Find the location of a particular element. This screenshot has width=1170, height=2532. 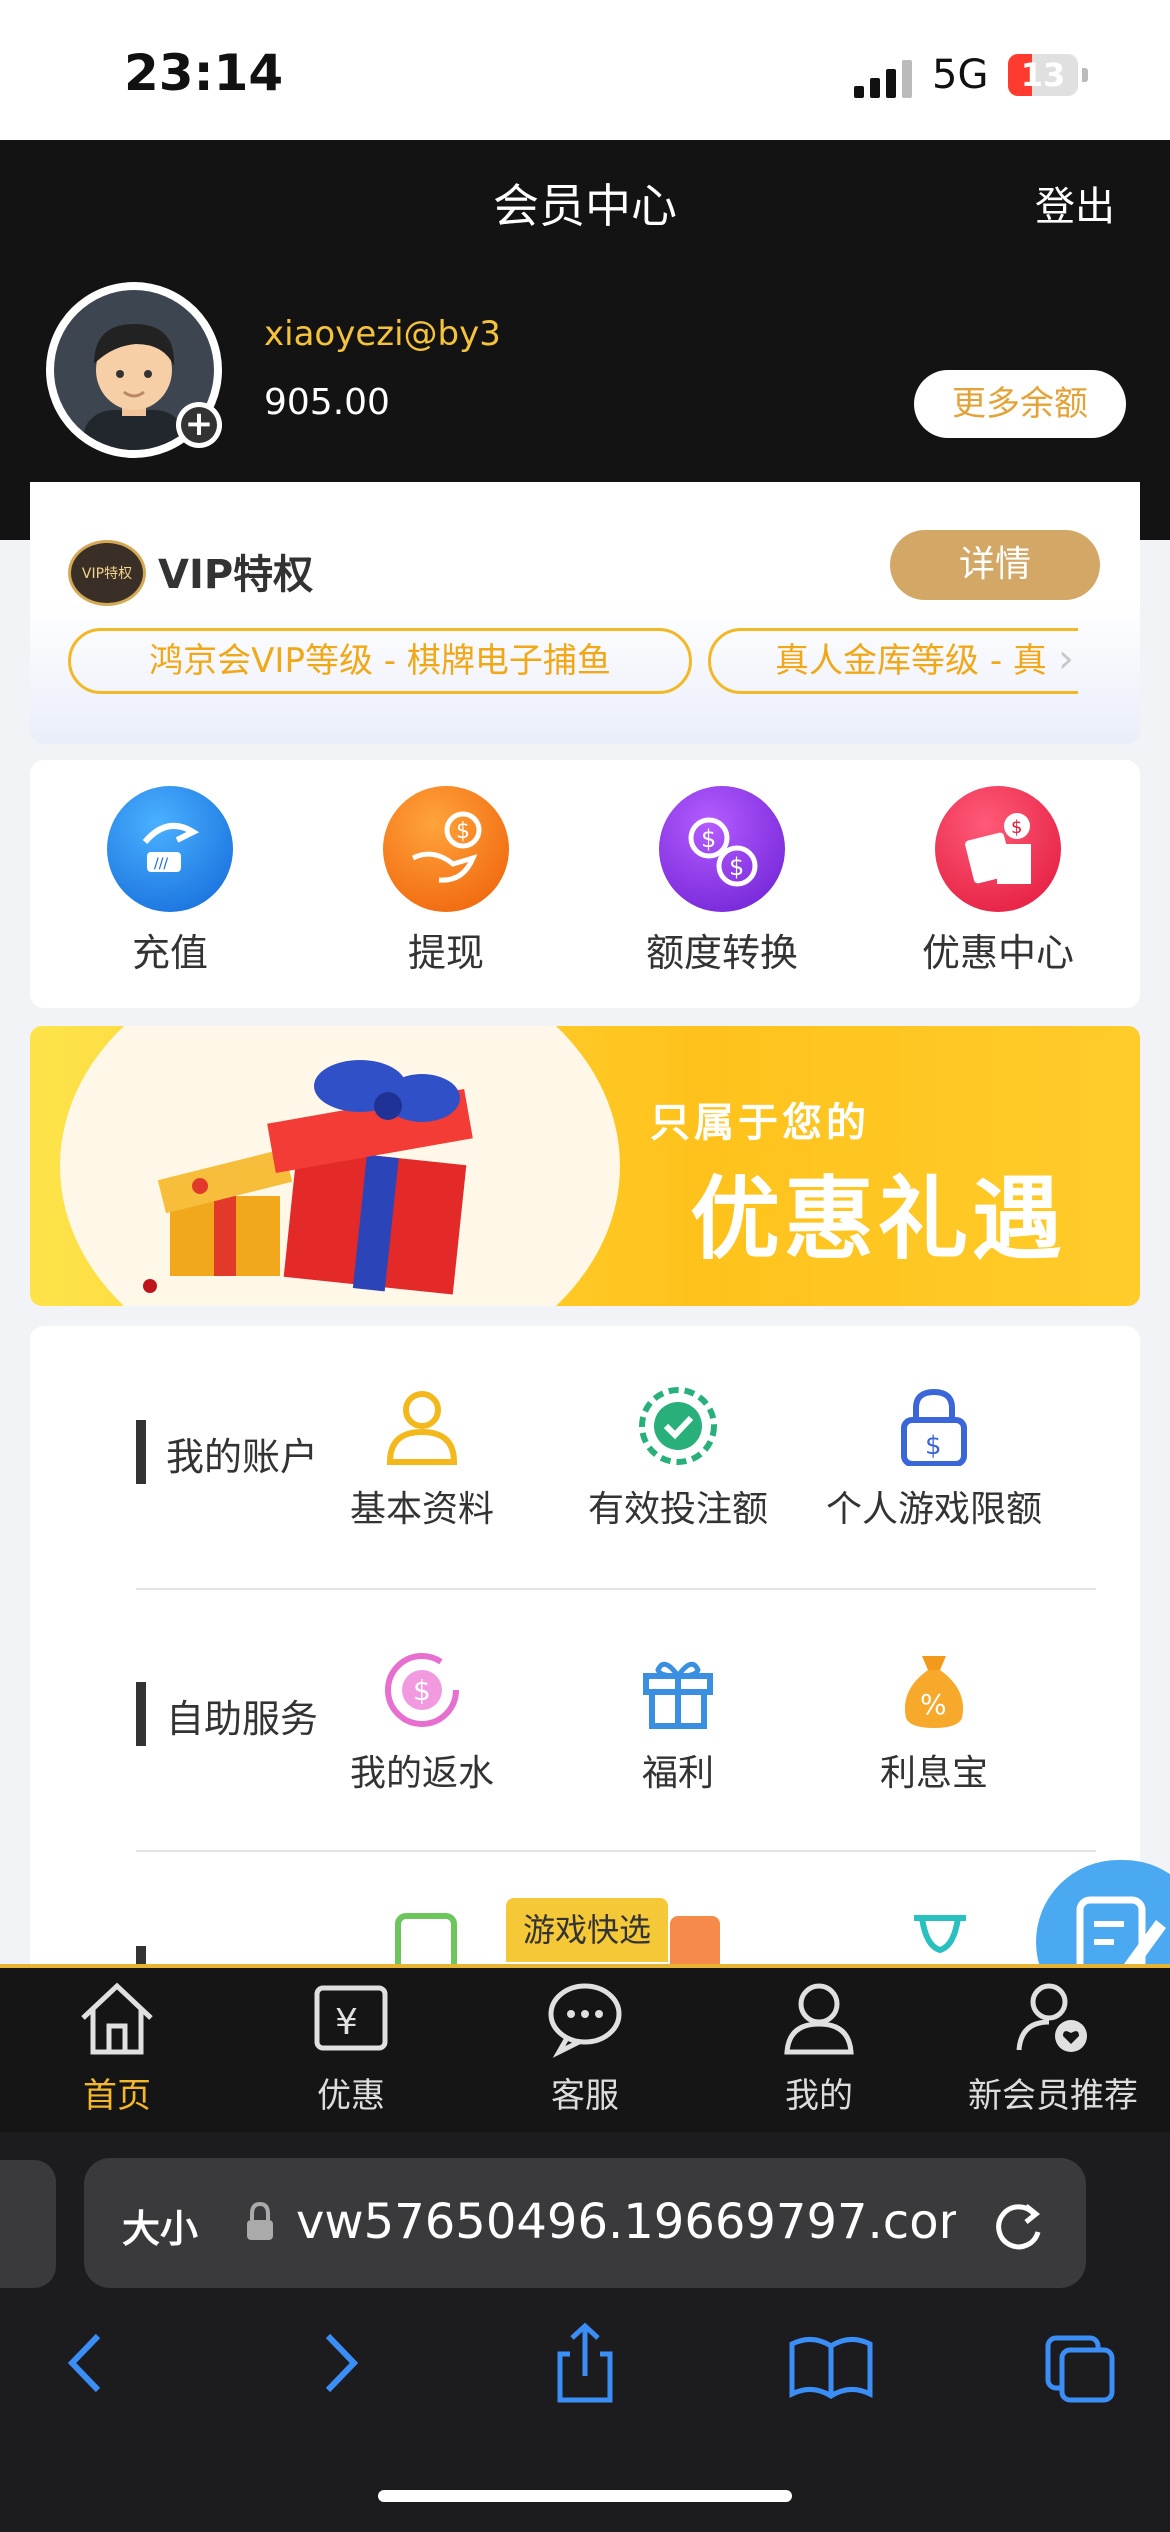

battery-tip is located at coordinates (1085, 75).